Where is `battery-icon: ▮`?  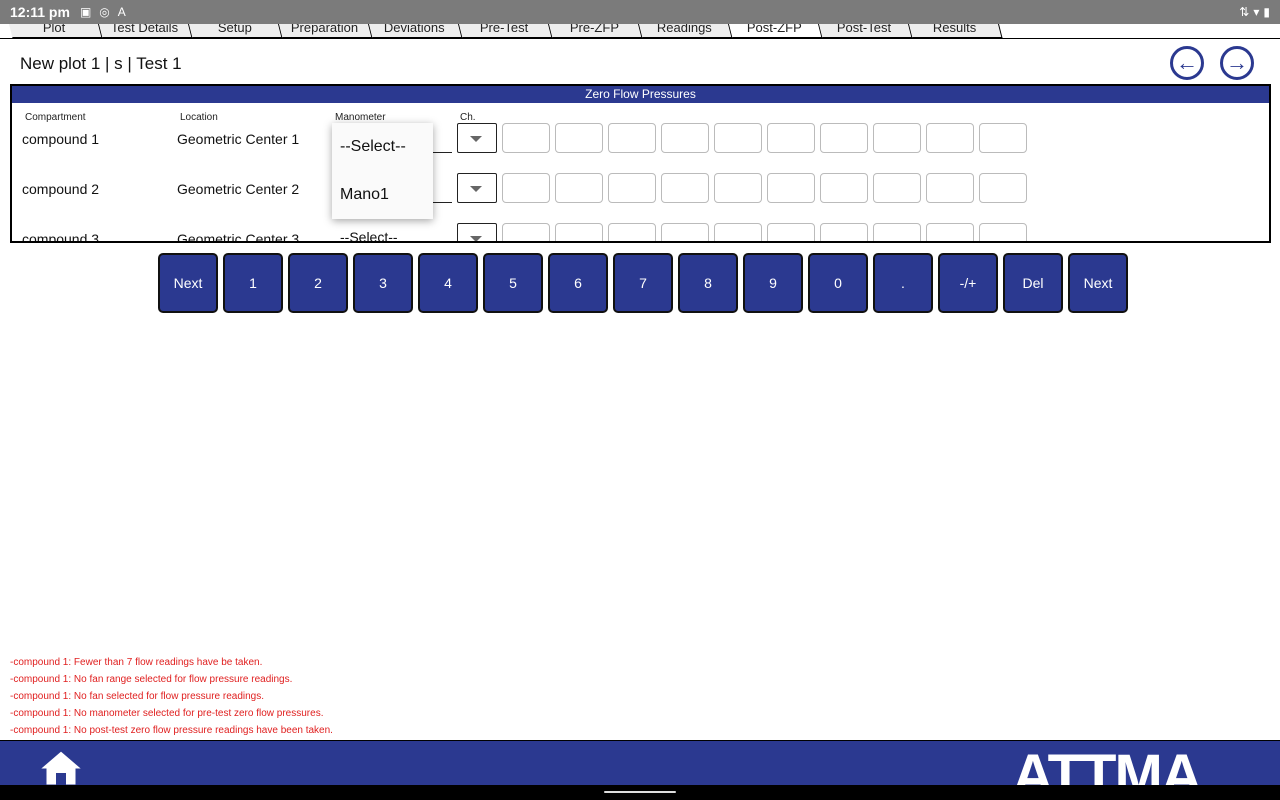 battery-icon: ▮ is located at coordinates (1266, 12).